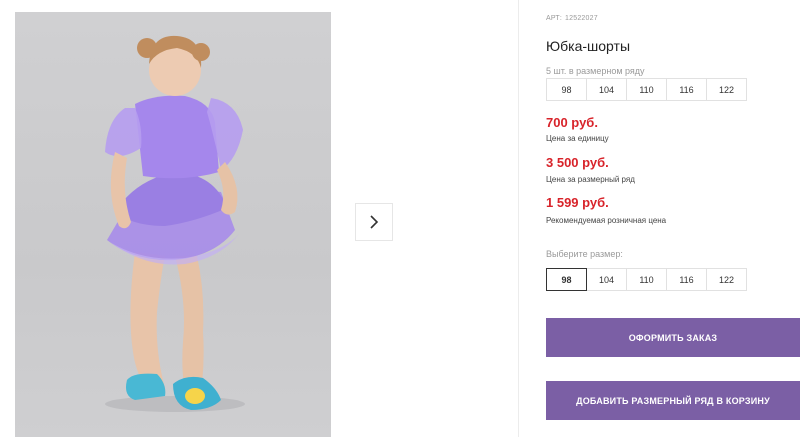 Image resolution: width=800 pixels, height=437 pixels. I want to click on unit-price: 700 руб., so click(572, 122).